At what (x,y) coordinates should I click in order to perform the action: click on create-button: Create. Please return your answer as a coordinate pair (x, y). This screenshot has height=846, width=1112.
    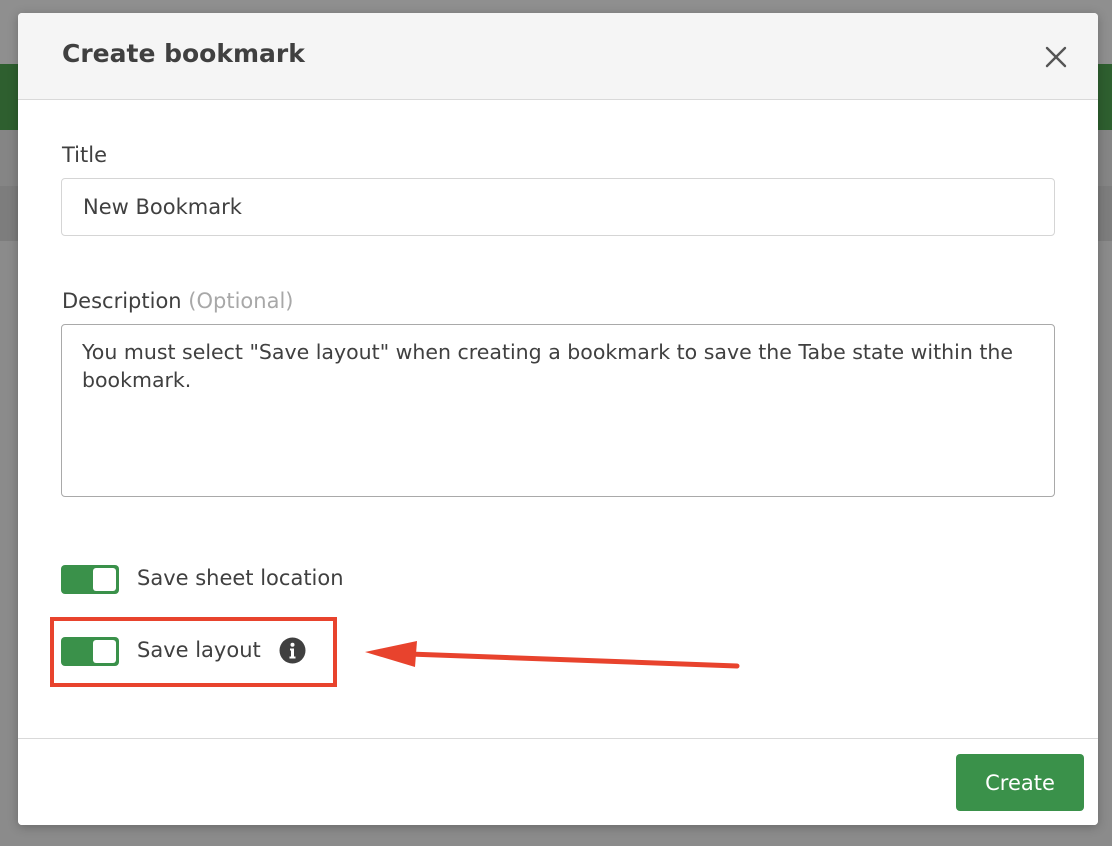
    Looking at the image, I should click on (1020, 782).